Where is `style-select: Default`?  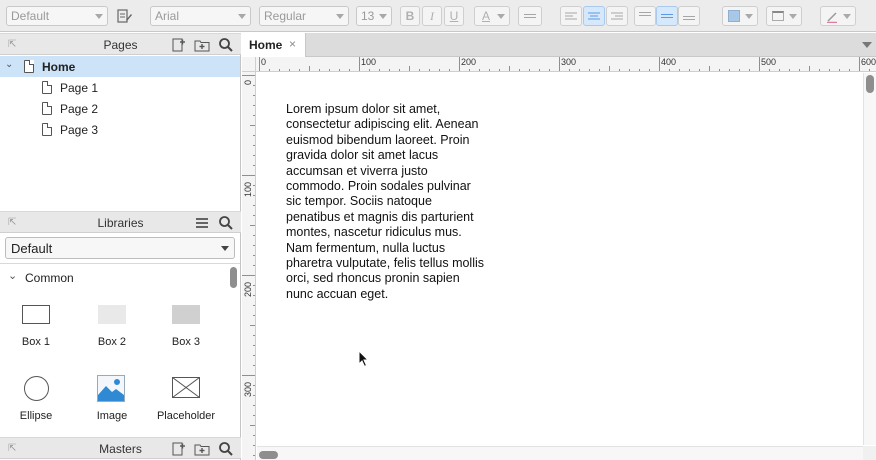 style-select: Default is located at coordinates (57, 16).